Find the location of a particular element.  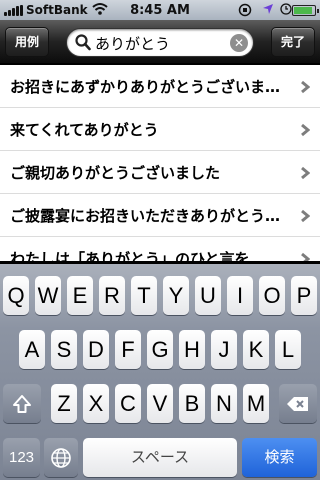

status-bar: SoftBank 8:45 AM is located at coordinates (160, 10).